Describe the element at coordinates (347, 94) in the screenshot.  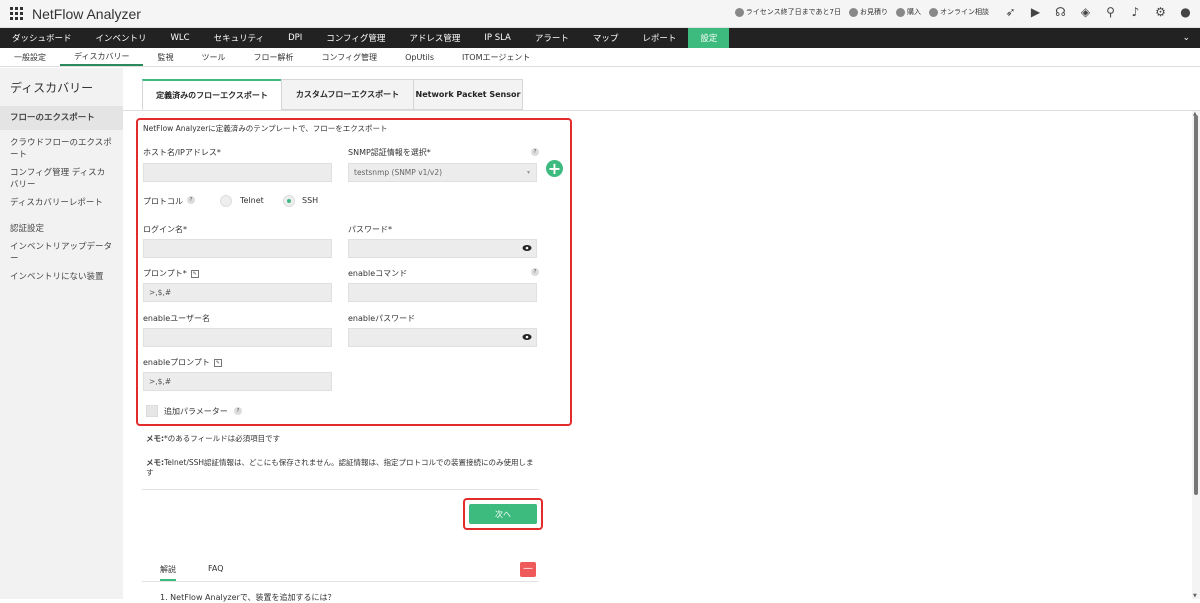
I see `tab-custom-export: カスタムフローエクスポート` at that location.